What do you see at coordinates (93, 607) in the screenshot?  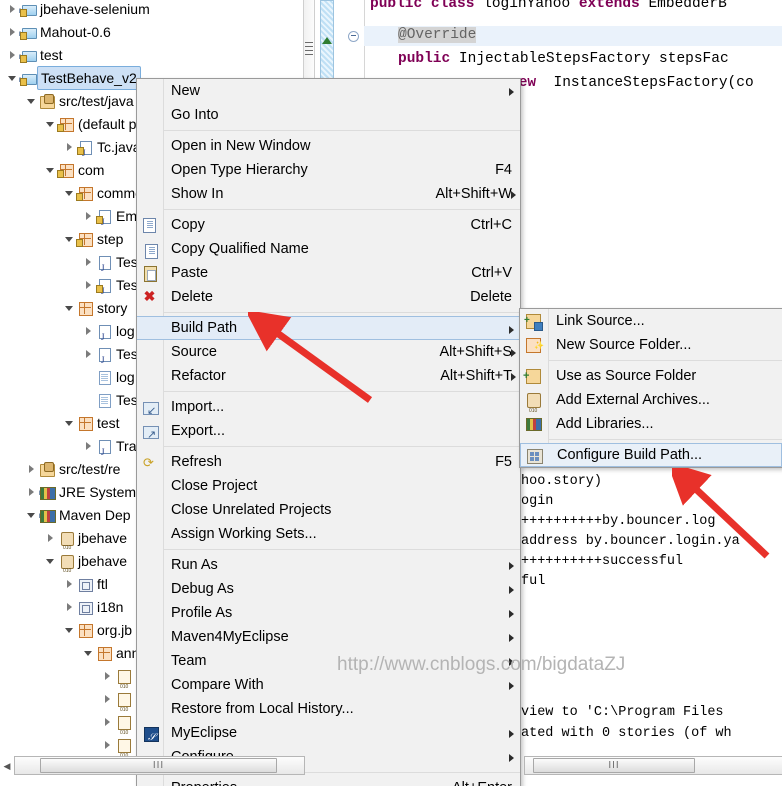 I see `tree-item-i18n: i18n` at bounding box center [93, 607].